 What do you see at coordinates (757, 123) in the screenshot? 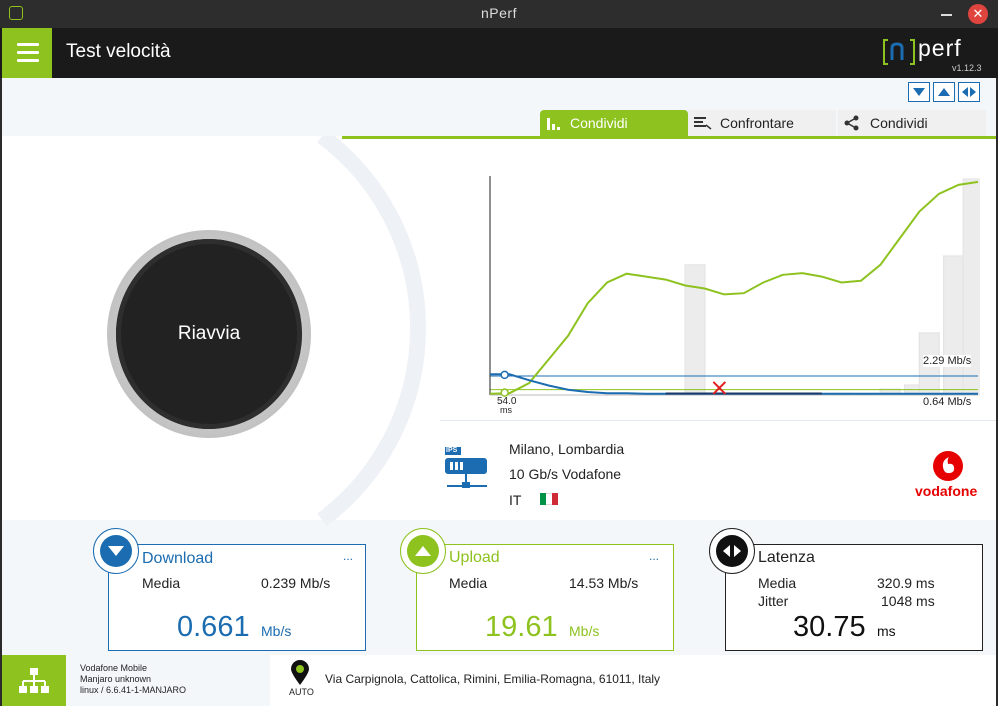
I see `tab-label: Confrontare` at bounding box center [757, 123].